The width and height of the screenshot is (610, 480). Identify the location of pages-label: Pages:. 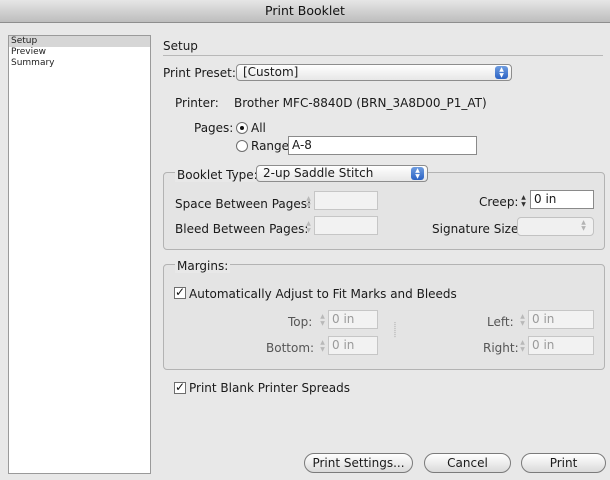
(214, 128).